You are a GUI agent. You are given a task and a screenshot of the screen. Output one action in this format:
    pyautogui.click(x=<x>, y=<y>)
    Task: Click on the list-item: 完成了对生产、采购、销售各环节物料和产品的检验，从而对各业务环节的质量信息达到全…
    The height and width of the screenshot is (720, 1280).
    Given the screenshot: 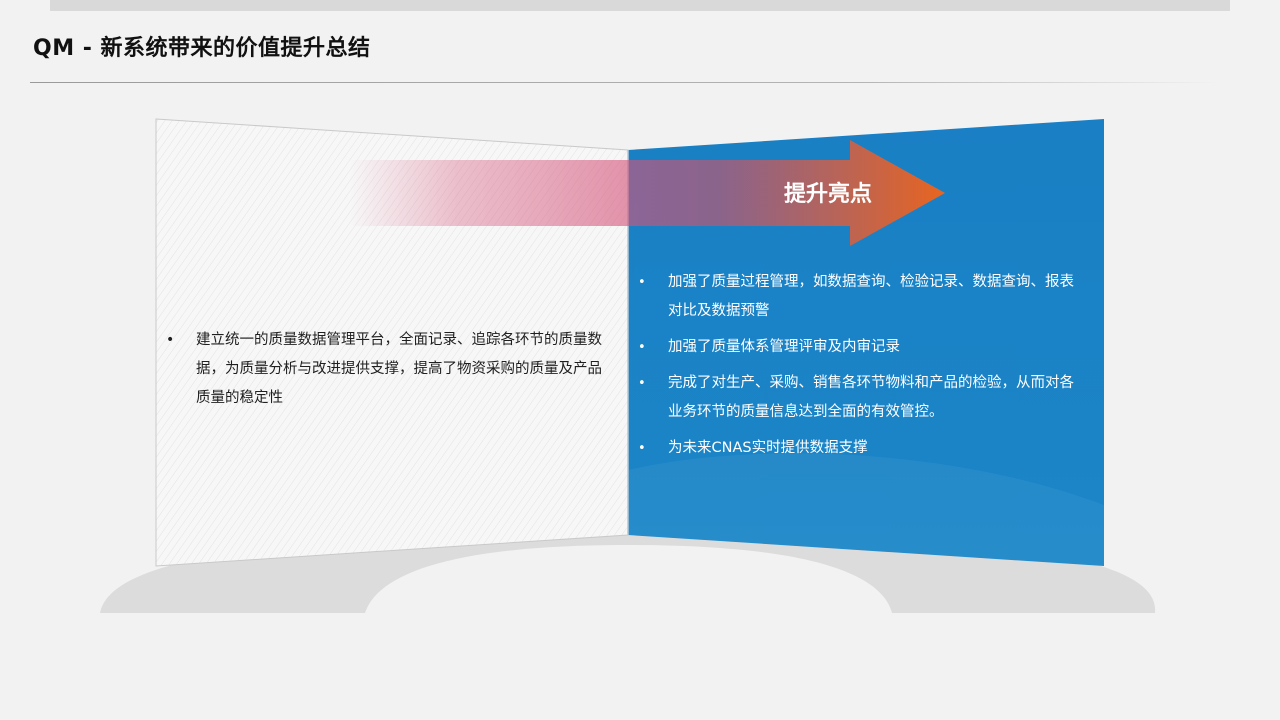 What is the action you would take?
    pyautogui.click(x=863, y=398)
    